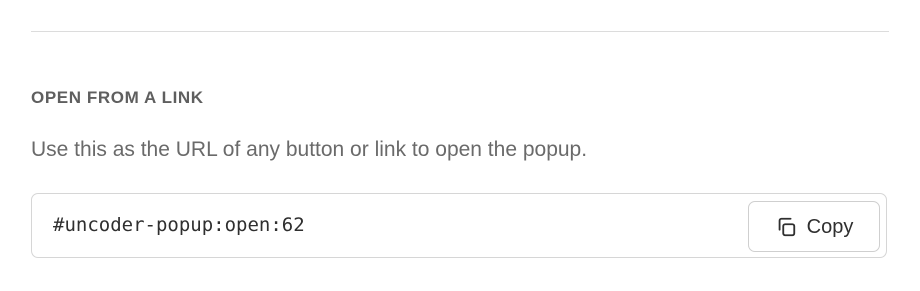  What do you see at coordinates (117, 97) in the screenshot?
I see `section-title: OPEN FROM A LINK` at bounding box center [117, 97].